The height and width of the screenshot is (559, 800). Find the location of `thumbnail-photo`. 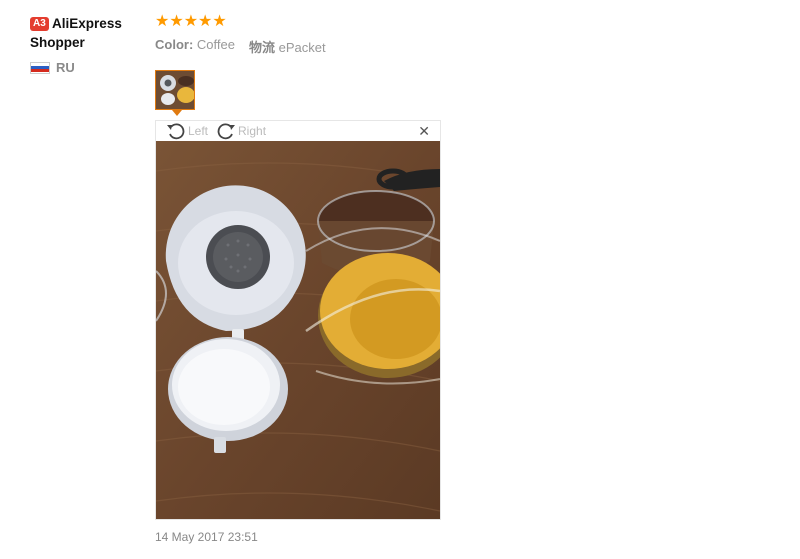

thumbnail-photo is located at coordinates (175, 90).